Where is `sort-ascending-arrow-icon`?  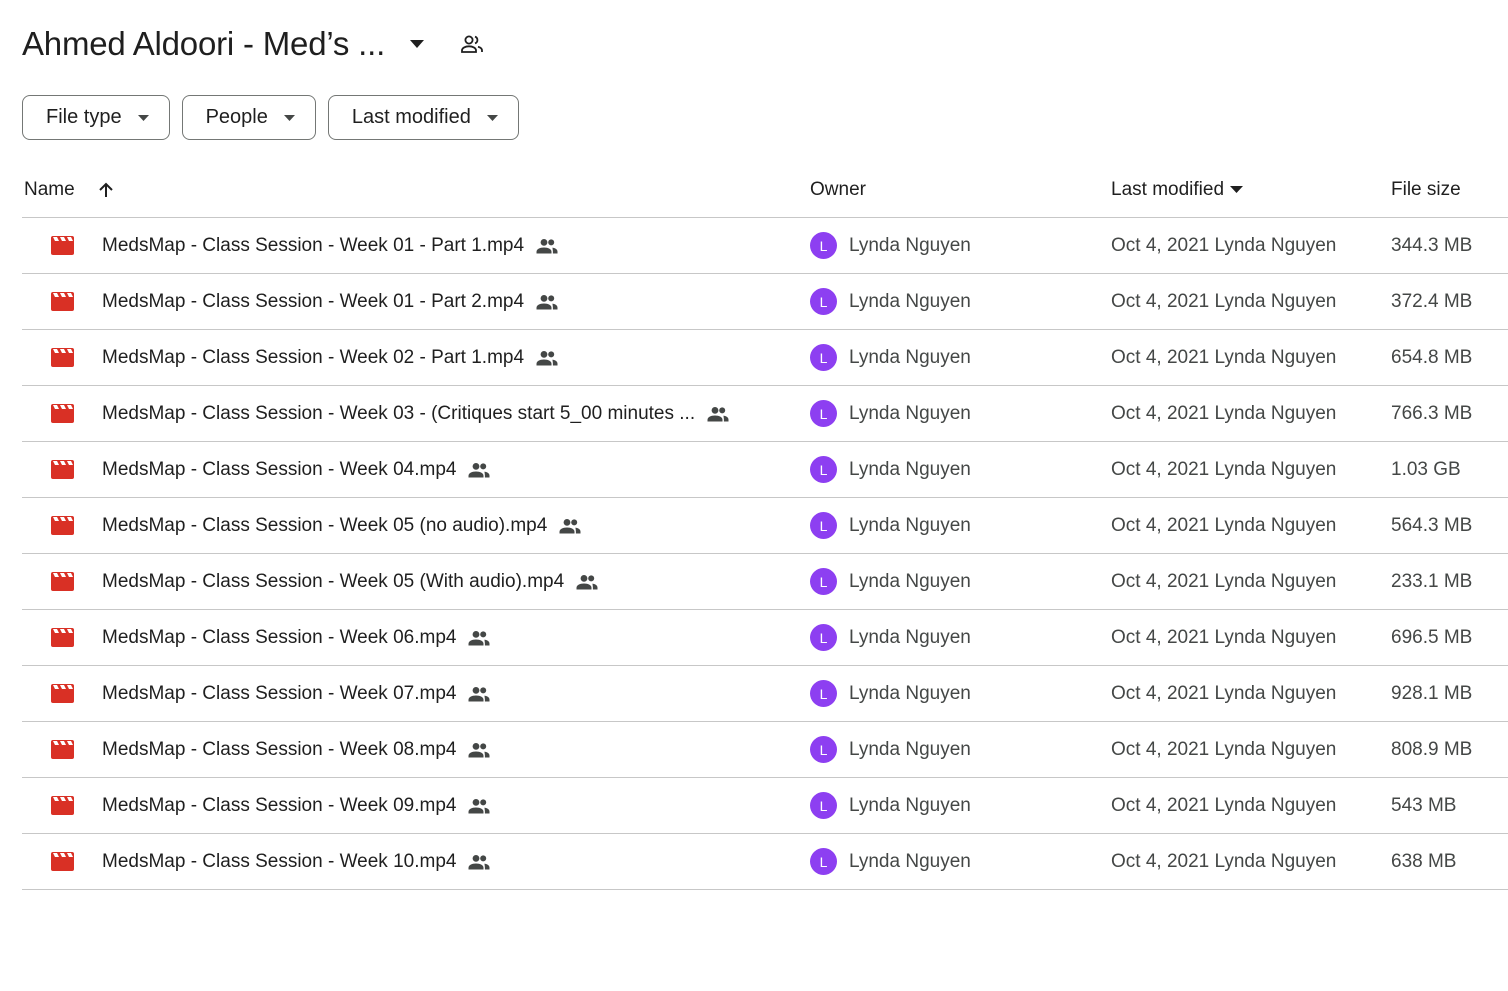 sort-ascending-arrow-icon is located at coordinates (106, 190).